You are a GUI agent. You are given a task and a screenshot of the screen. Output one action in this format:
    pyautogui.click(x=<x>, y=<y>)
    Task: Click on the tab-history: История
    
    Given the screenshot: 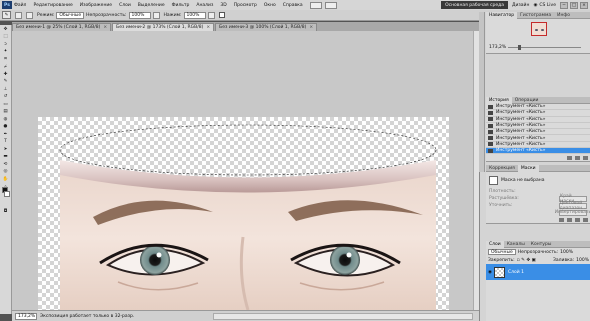 What is the action you would take?
    pyautogui.click(x=499, y=100)
    